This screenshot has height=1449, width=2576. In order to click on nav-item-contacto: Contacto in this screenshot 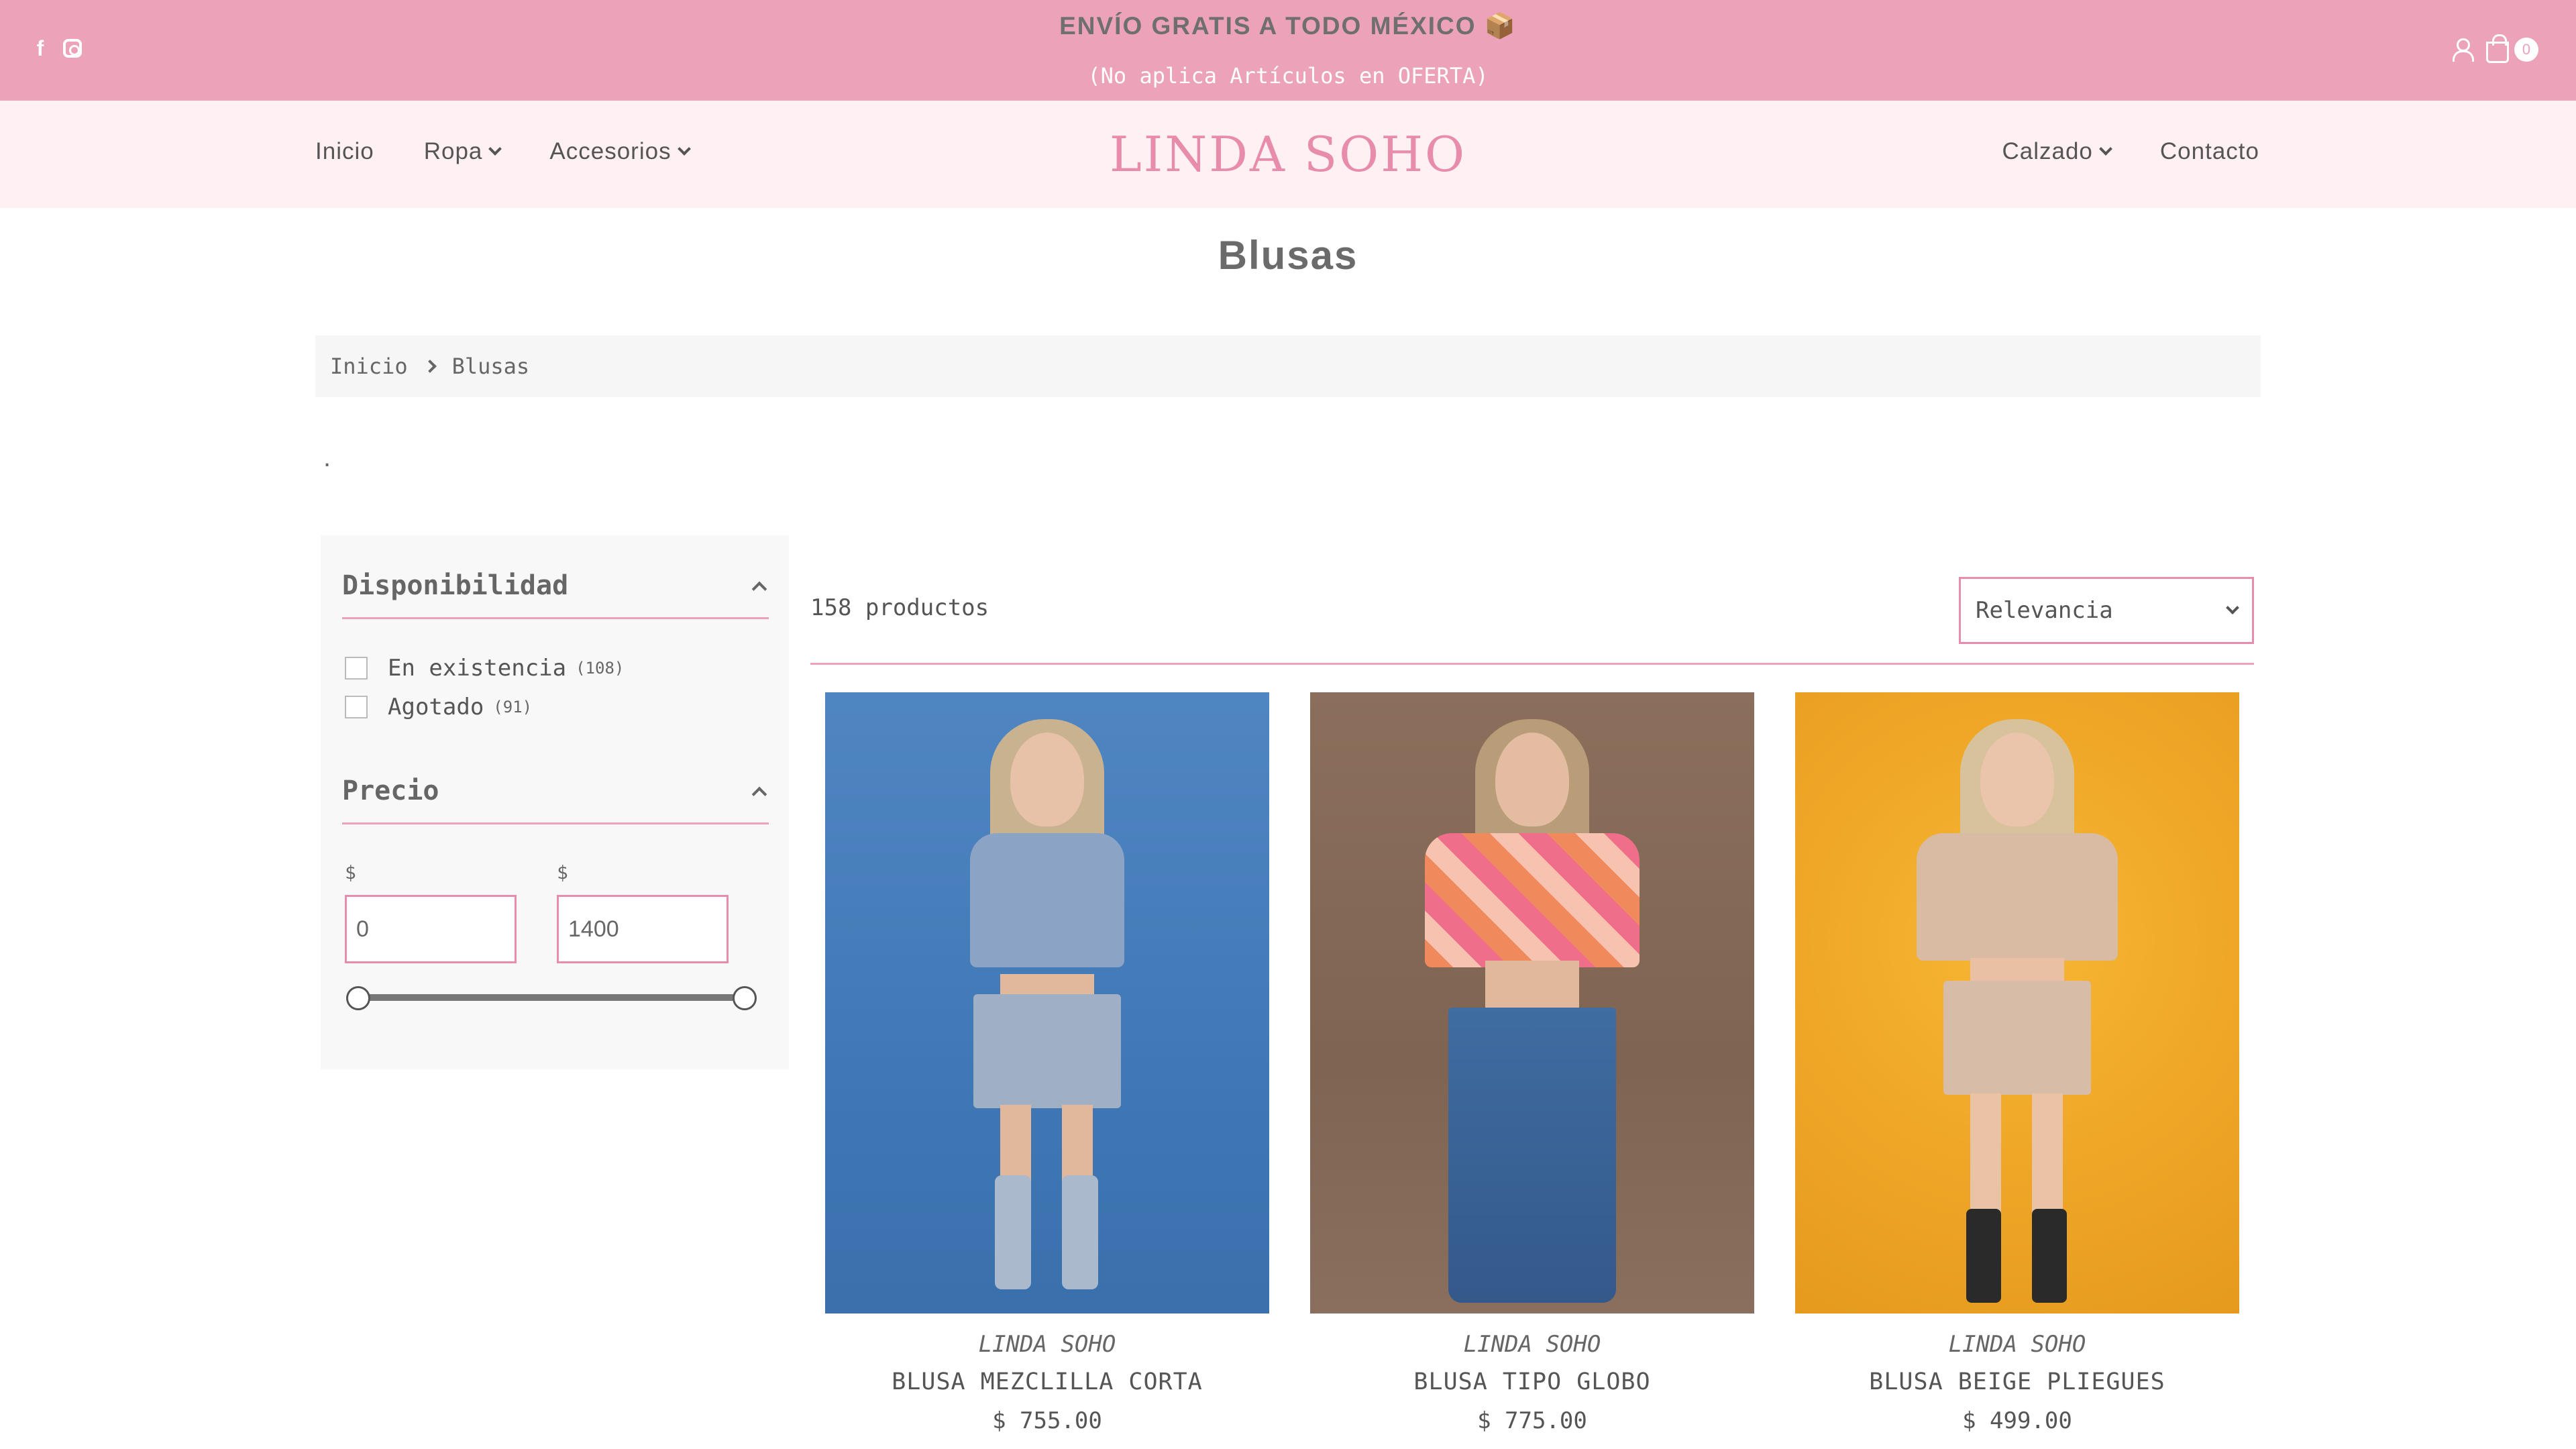, I will do `click(2209, 151)`.